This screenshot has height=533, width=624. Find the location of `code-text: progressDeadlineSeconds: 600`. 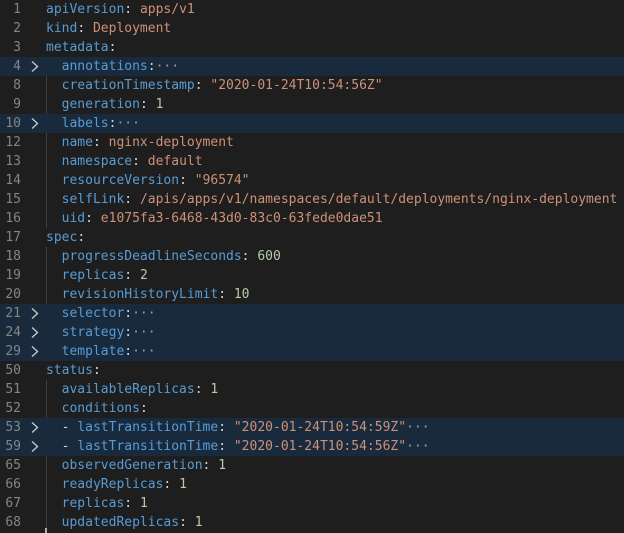

code-text: progressDeadlineSeconds: 600 is located at coordinates (163, 256).